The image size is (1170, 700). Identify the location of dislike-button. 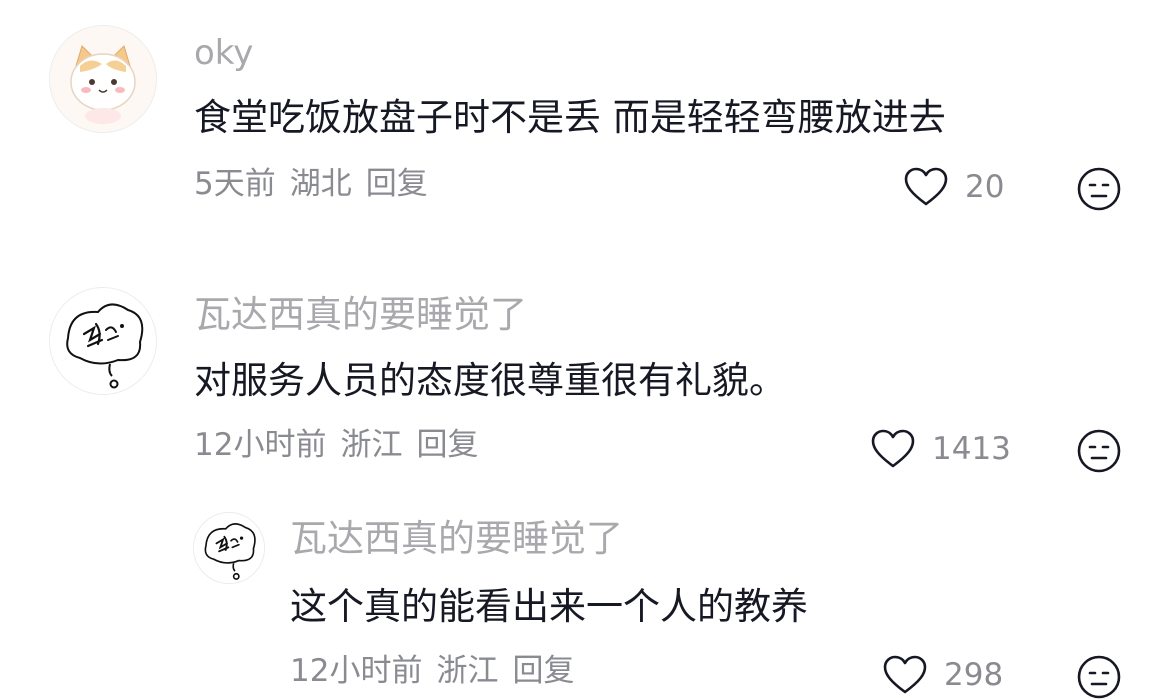
(1099, 677).